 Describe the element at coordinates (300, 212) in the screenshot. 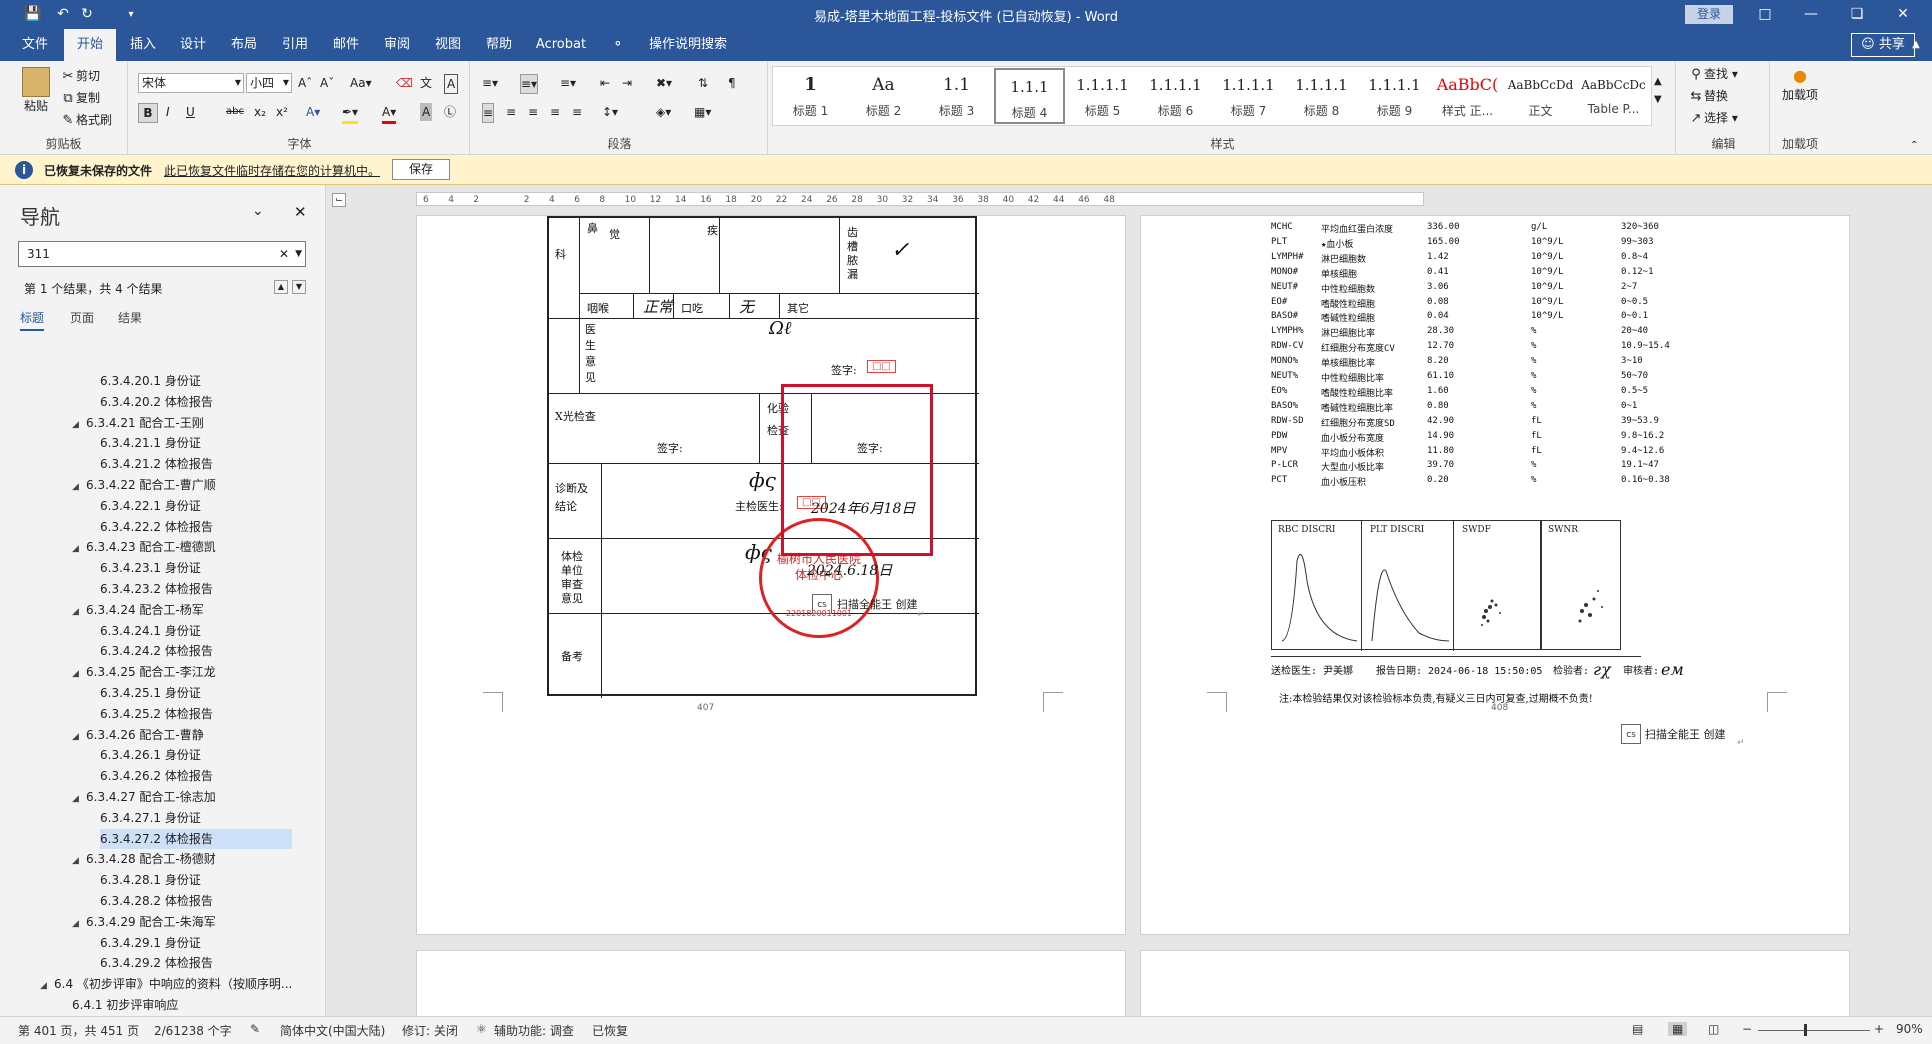

I see `close-icon: ✕` at that location.